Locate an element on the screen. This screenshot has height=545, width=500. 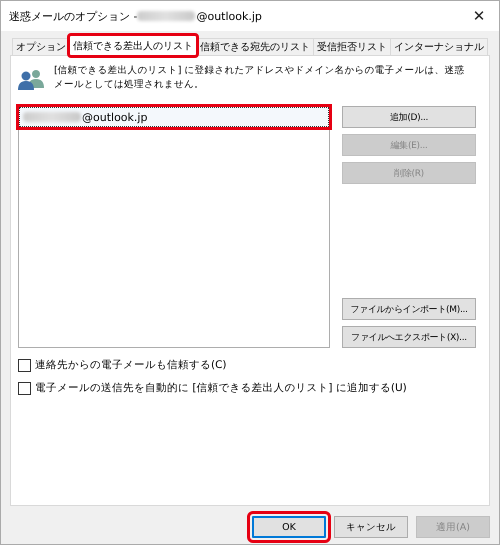
tab: 信頼できる差出人のリスト is located at coordinates (133, 45).